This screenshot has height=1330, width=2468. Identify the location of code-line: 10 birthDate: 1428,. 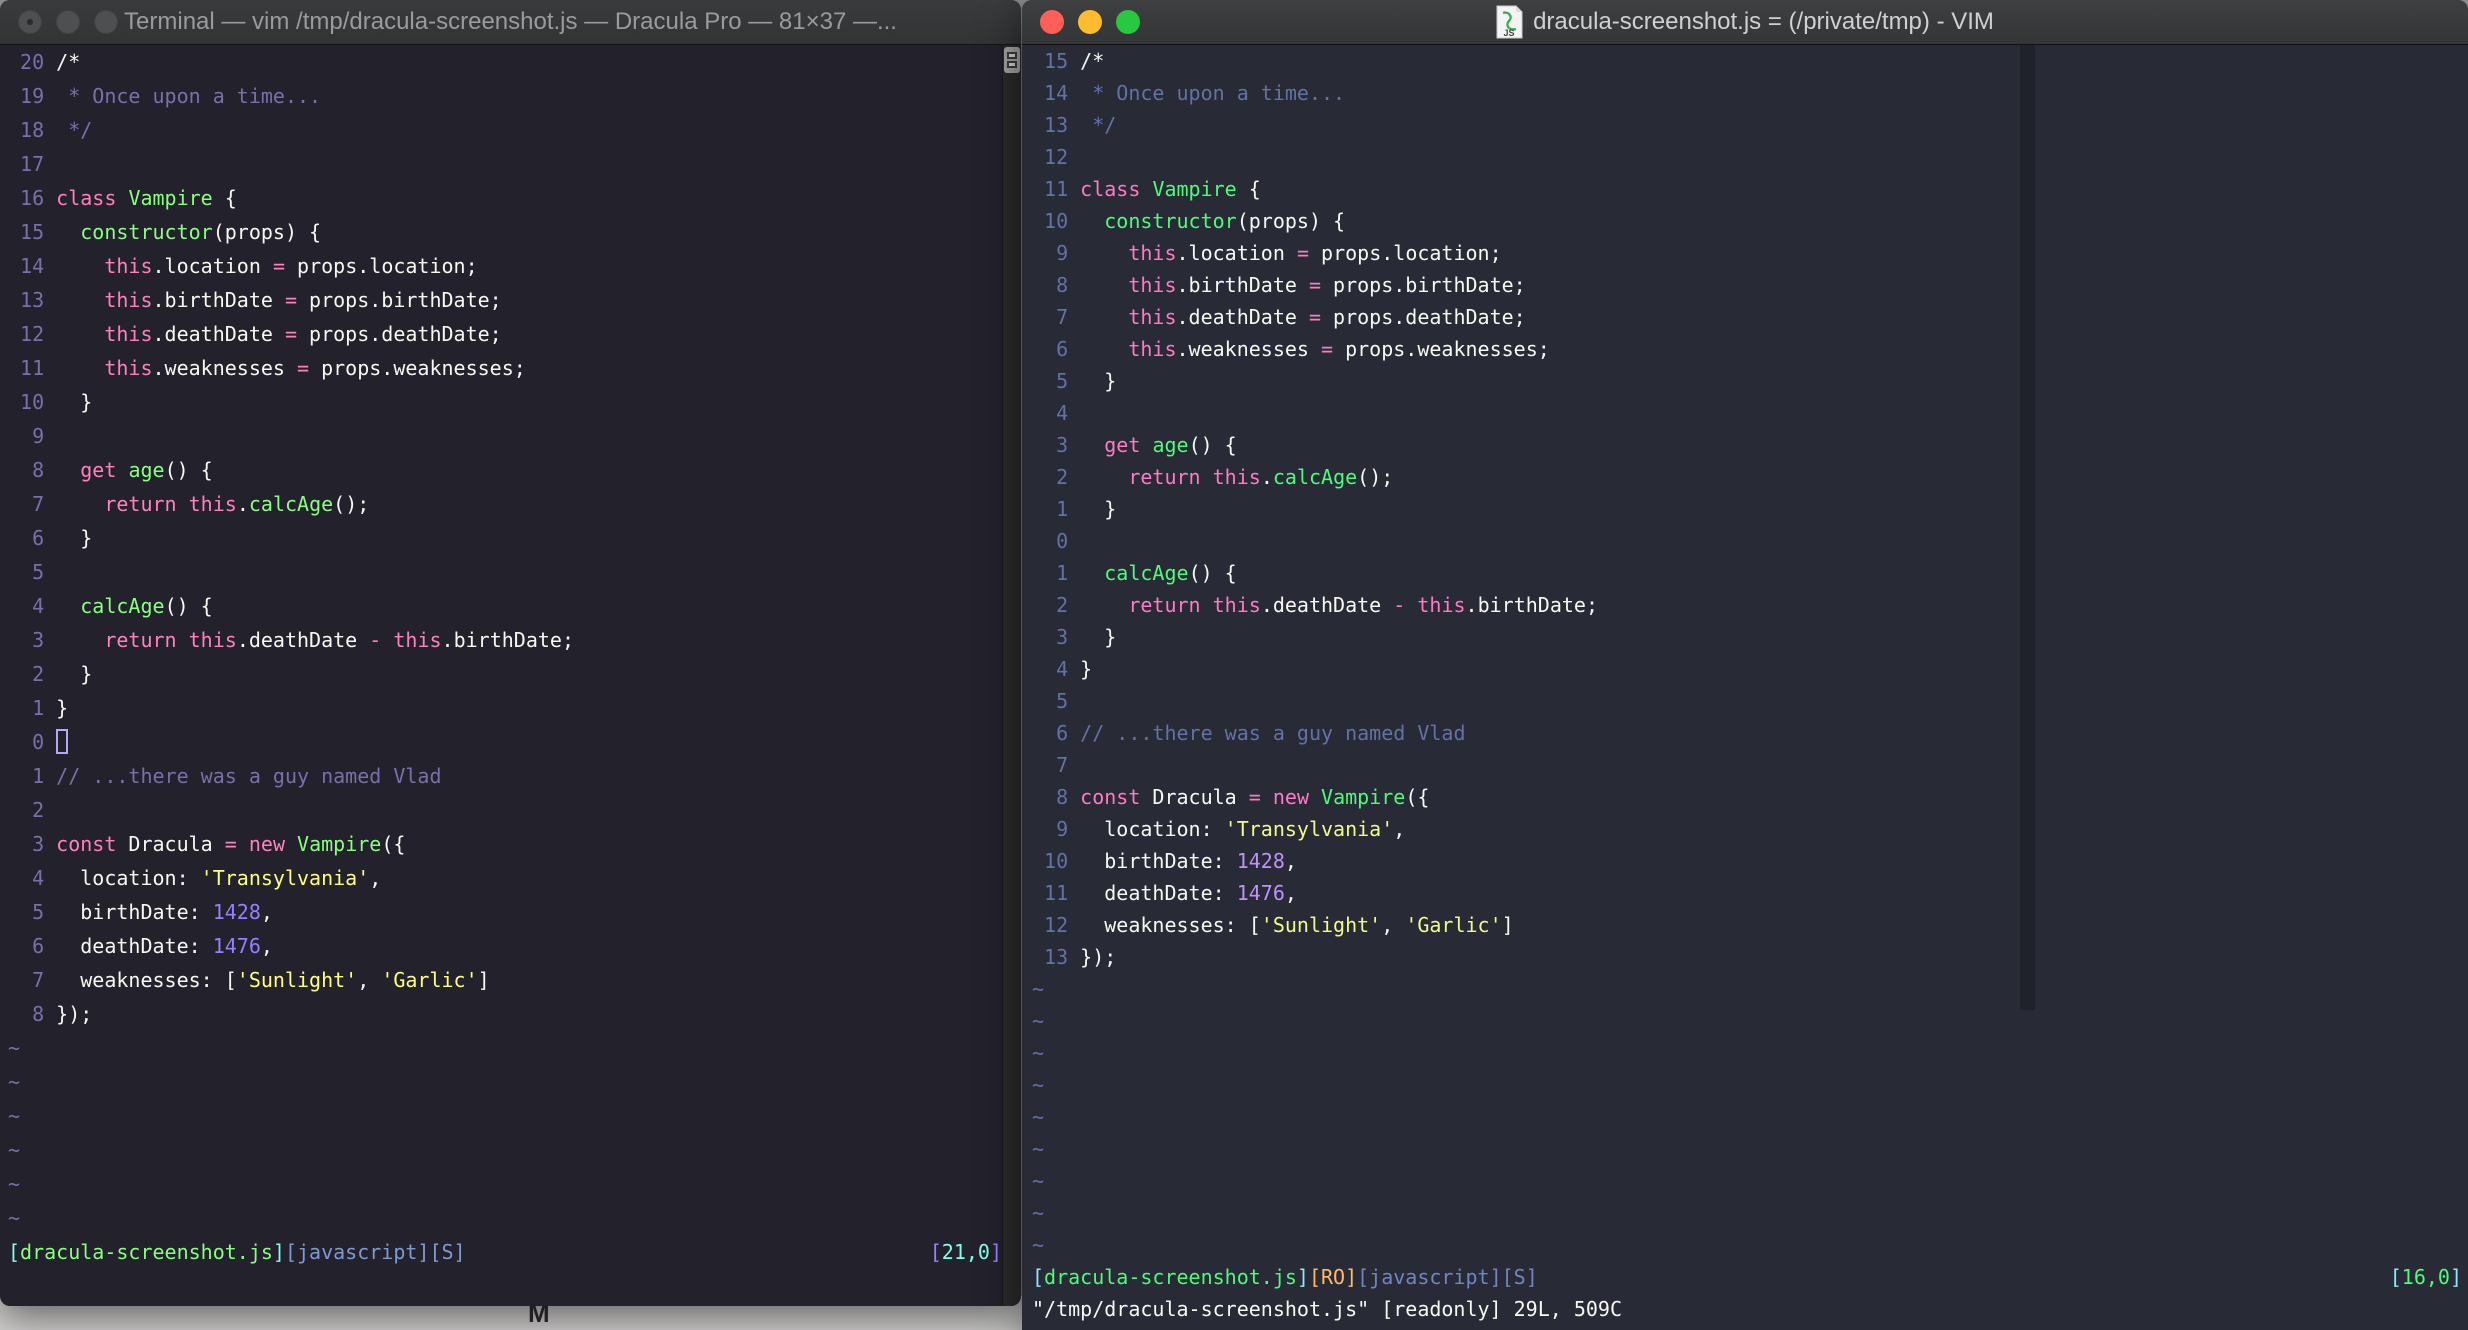
(1164, 861).